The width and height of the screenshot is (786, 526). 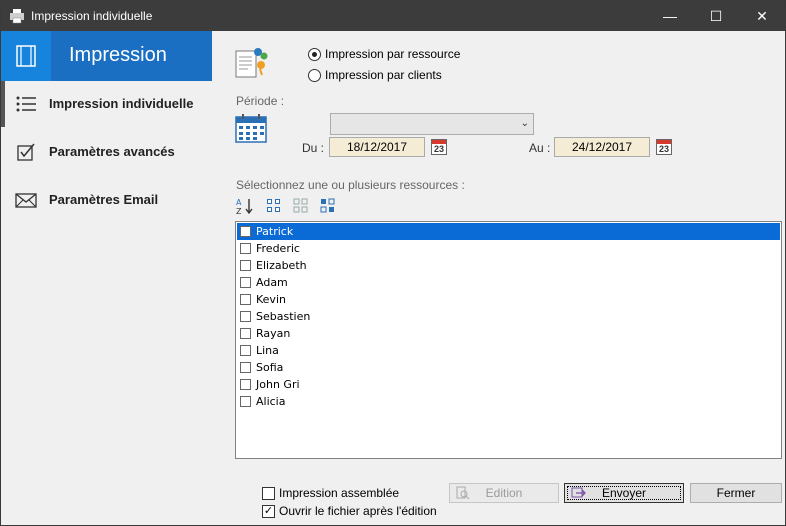 I want to click on du-label: Du :, so click(x=313, y=148).